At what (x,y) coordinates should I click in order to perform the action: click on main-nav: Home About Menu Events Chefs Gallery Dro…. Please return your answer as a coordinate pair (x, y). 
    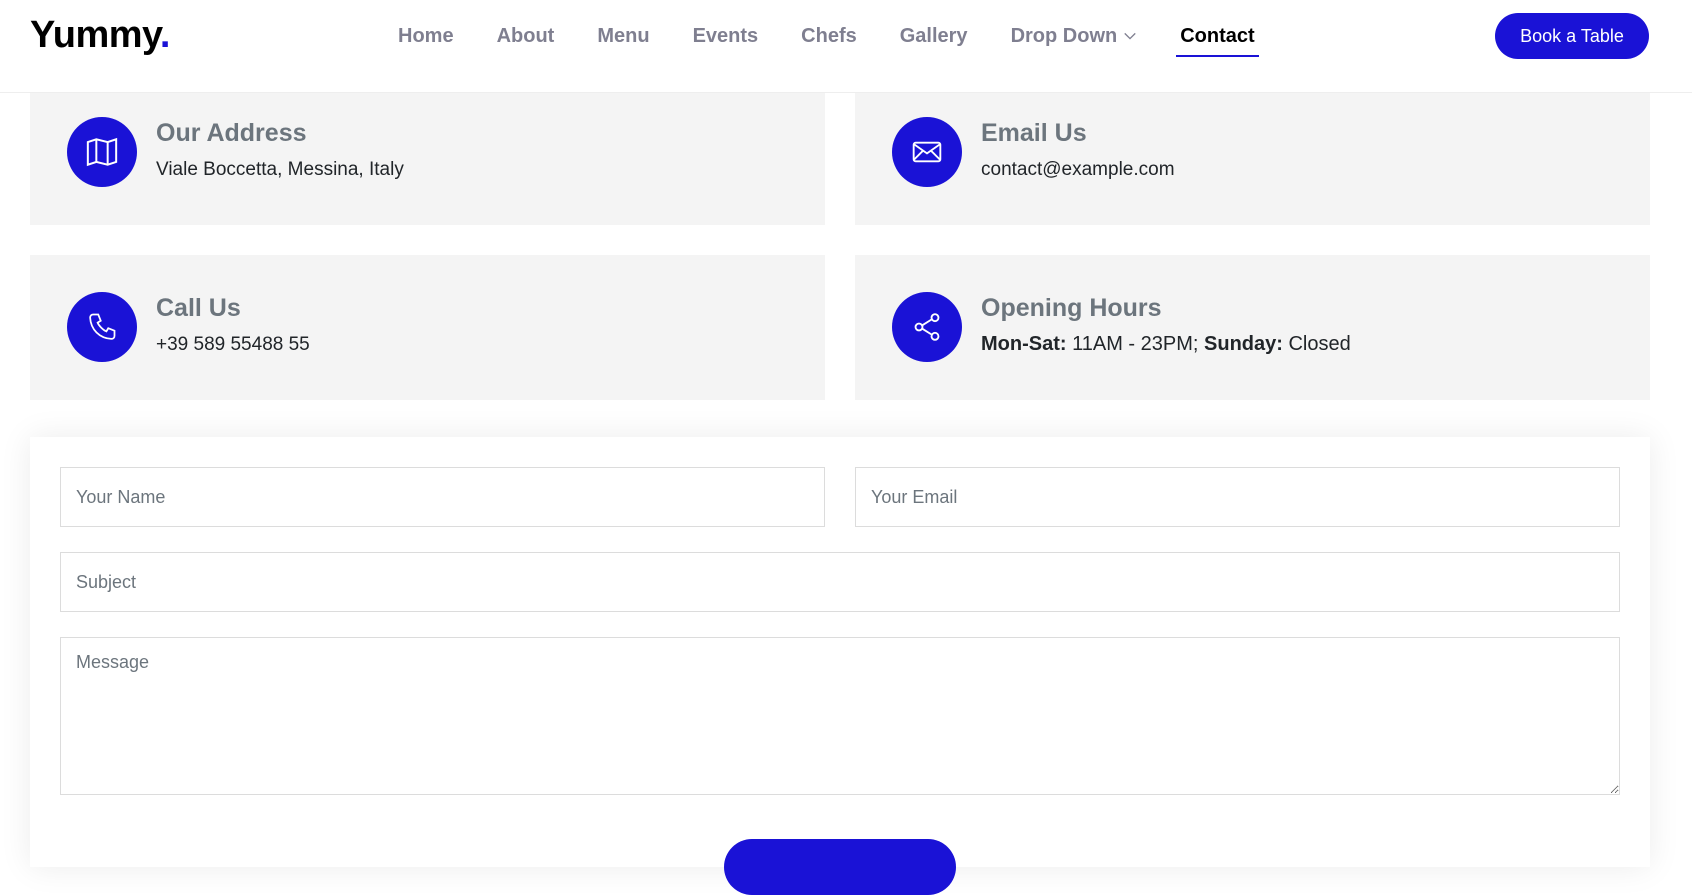
    Looking at the image, I should click on (848, 36).